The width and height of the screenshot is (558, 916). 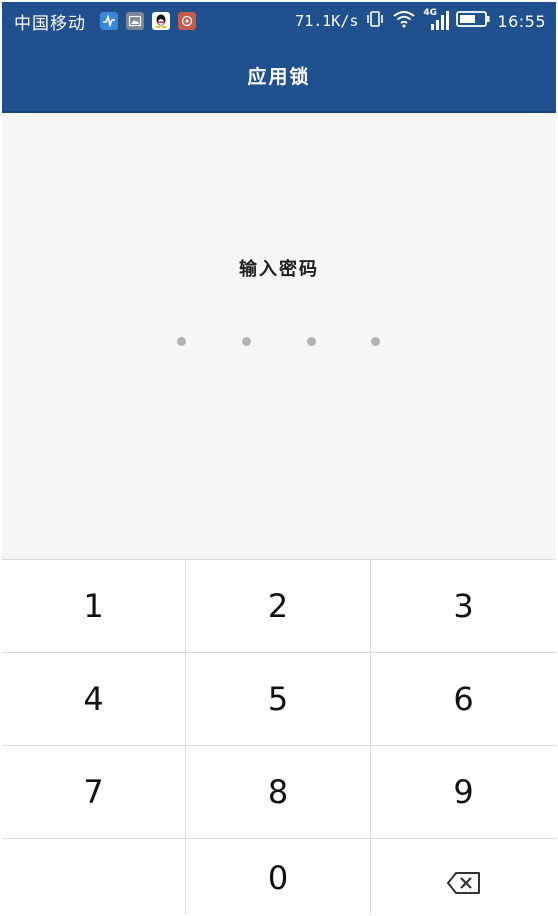 What do you see at coordinates (278, 699) in the screenshot?
I see `key-5: 5` at bounding box center [278, 699].